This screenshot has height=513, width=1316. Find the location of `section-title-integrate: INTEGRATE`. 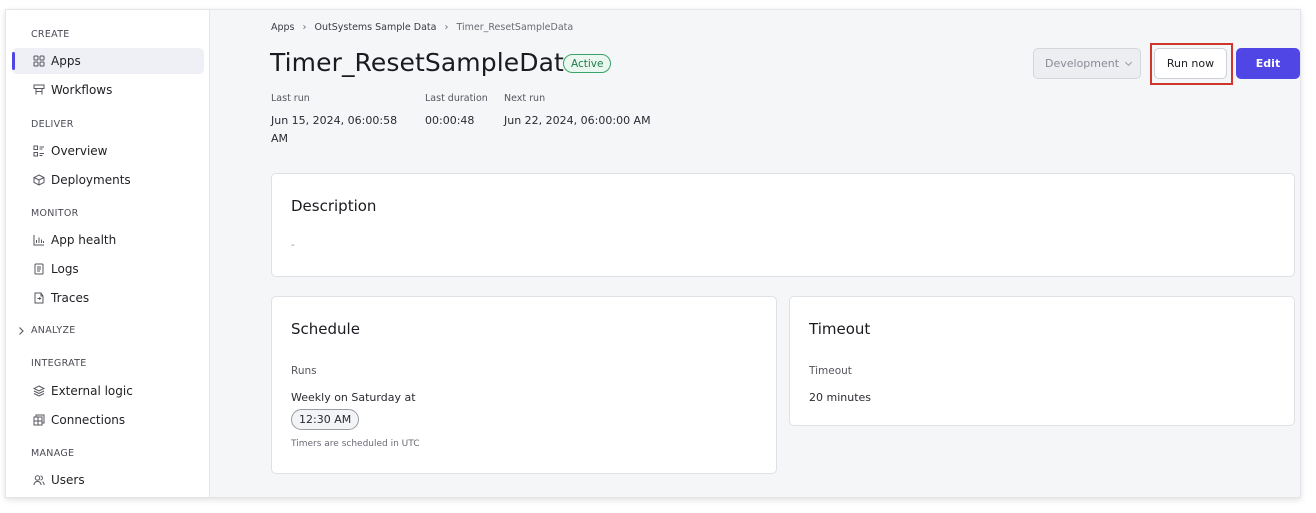

section-title-integrate: INTEGRATE is located at coordinates (59, 363).